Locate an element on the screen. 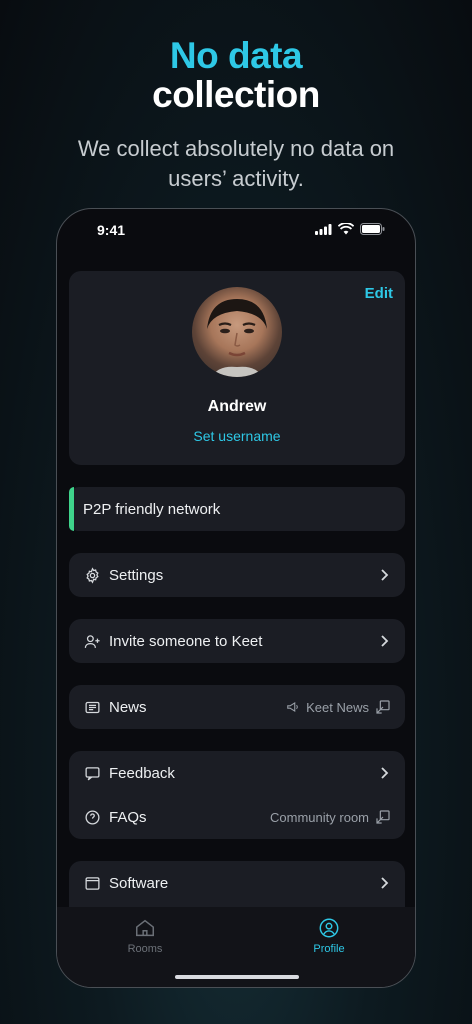 This screenshot has width=472, height=1024. tab-profile: Profile is located at coordinates (329, 936).